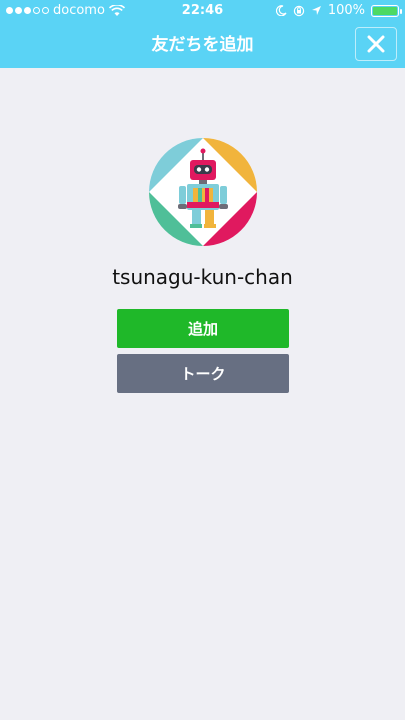  I want to click on talk-button: トーク, so click(203, 373).